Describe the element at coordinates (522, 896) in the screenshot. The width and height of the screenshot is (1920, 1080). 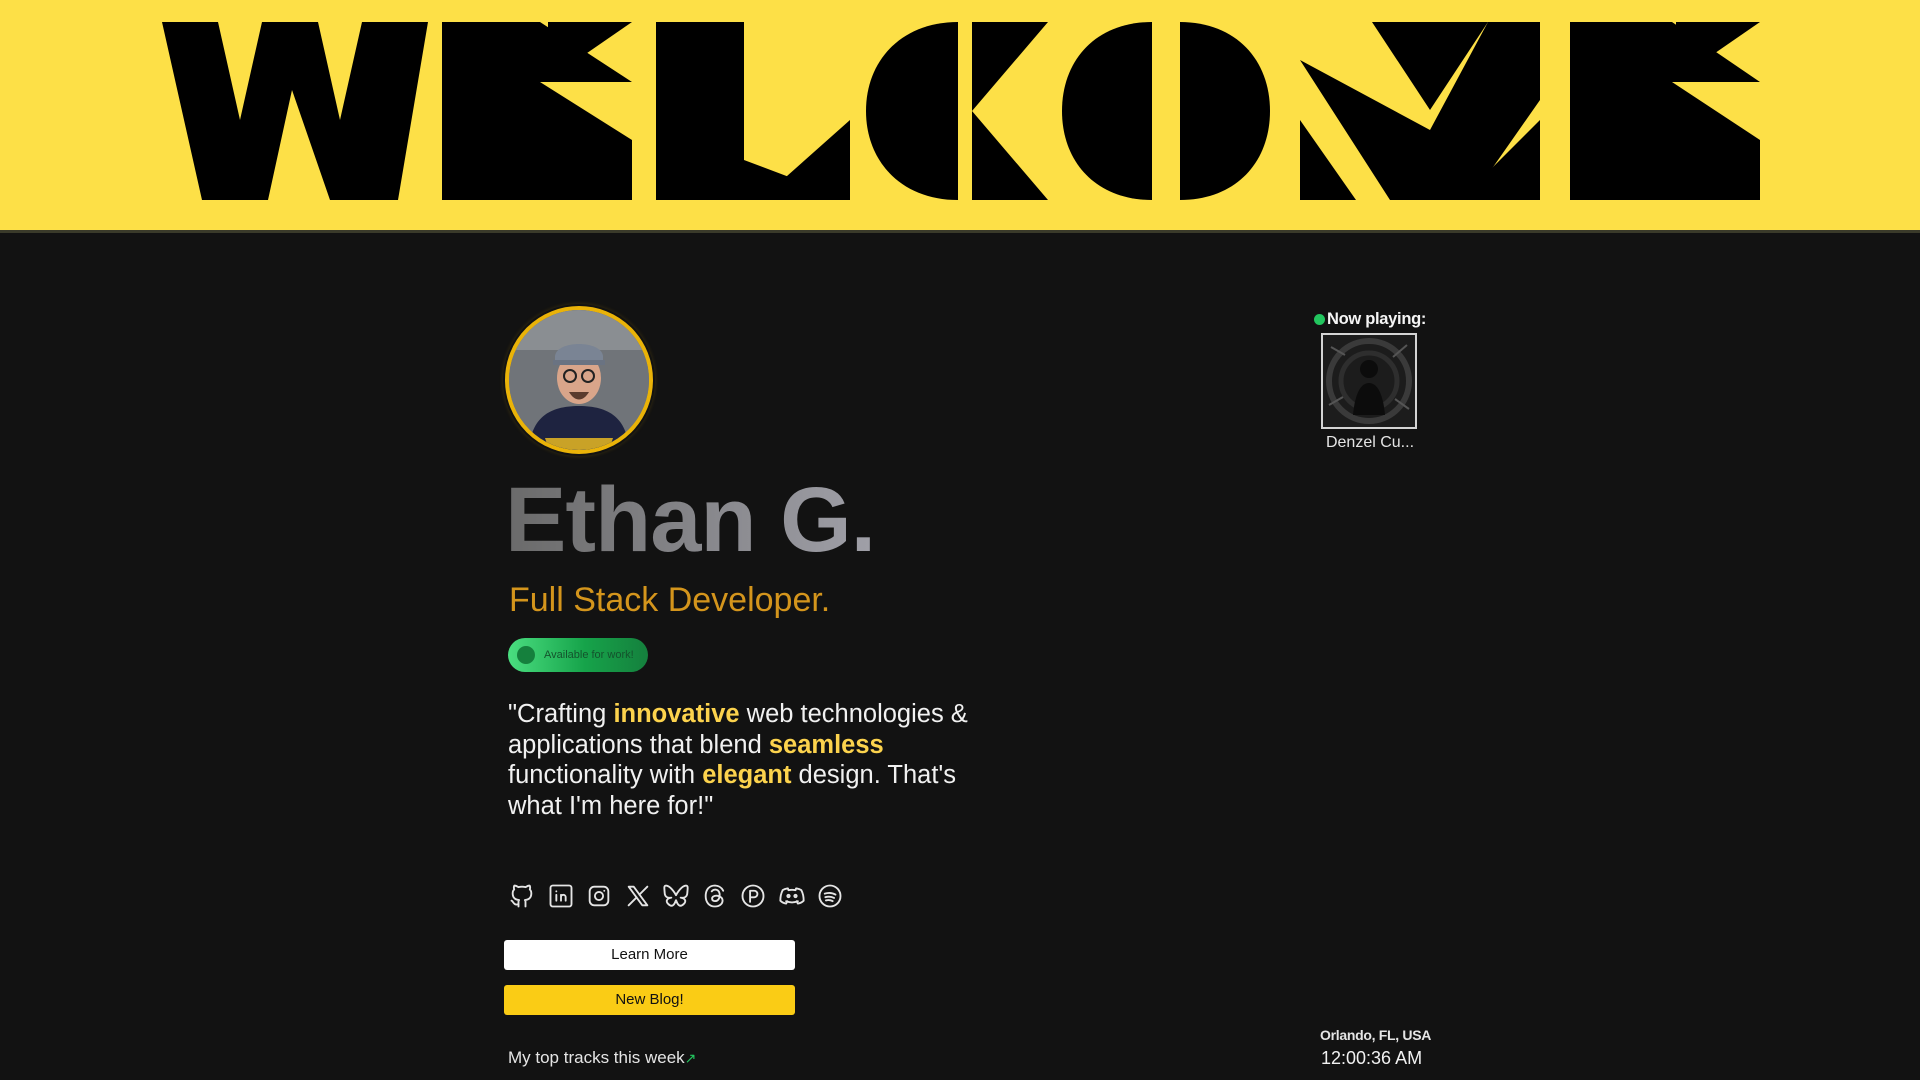
I see `github-icon` at that location.